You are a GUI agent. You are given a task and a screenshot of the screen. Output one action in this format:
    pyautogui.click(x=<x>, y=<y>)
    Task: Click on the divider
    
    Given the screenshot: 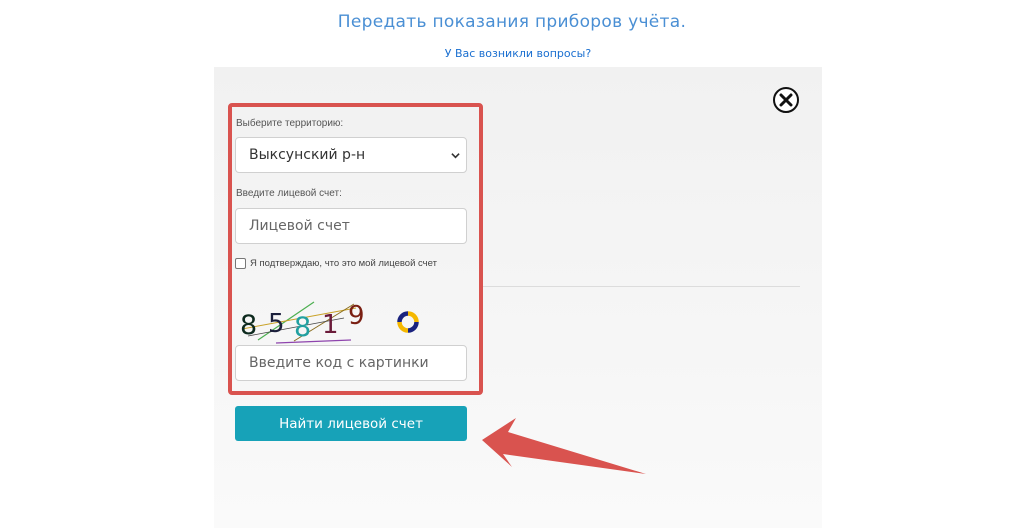 What is the action you would take?
    pyautogui.click(x=641, y=286)
    